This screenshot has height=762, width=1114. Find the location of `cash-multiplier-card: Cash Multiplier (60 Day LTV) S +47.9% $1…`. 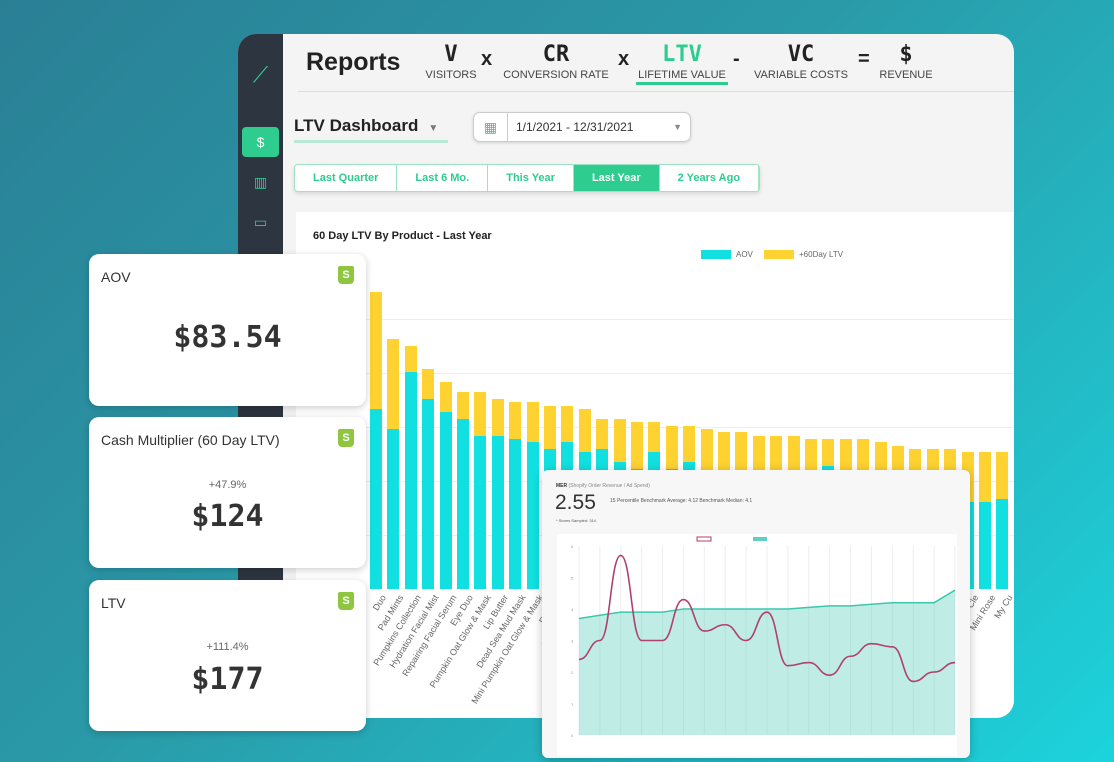

cash-multiplier-card: Cash Multiplier (60 Day LTV) S +47.9% $1… is located at coordinates (227, 492).